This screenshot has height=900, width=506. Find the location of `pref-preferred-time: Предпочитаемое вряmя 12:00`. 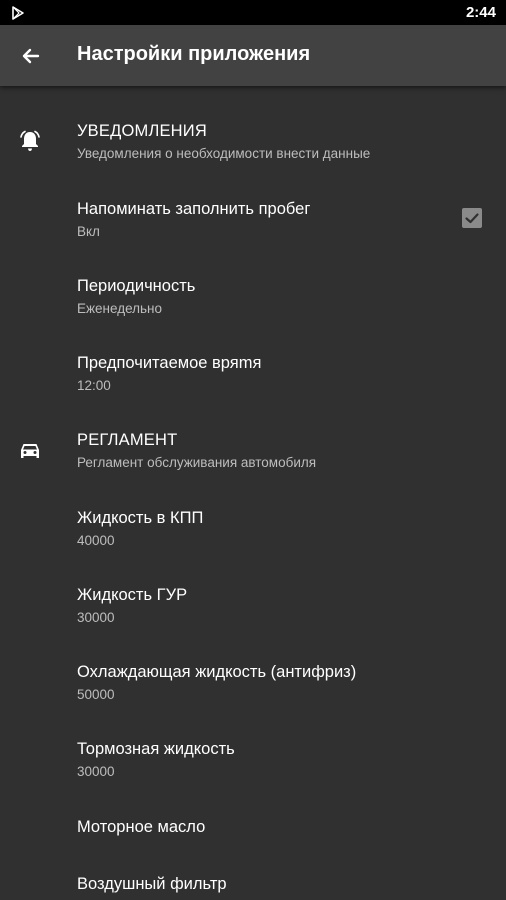

pref-preferred-time: Предпочитаемое вряmя 12:00 is located at coordinates (277, 374).